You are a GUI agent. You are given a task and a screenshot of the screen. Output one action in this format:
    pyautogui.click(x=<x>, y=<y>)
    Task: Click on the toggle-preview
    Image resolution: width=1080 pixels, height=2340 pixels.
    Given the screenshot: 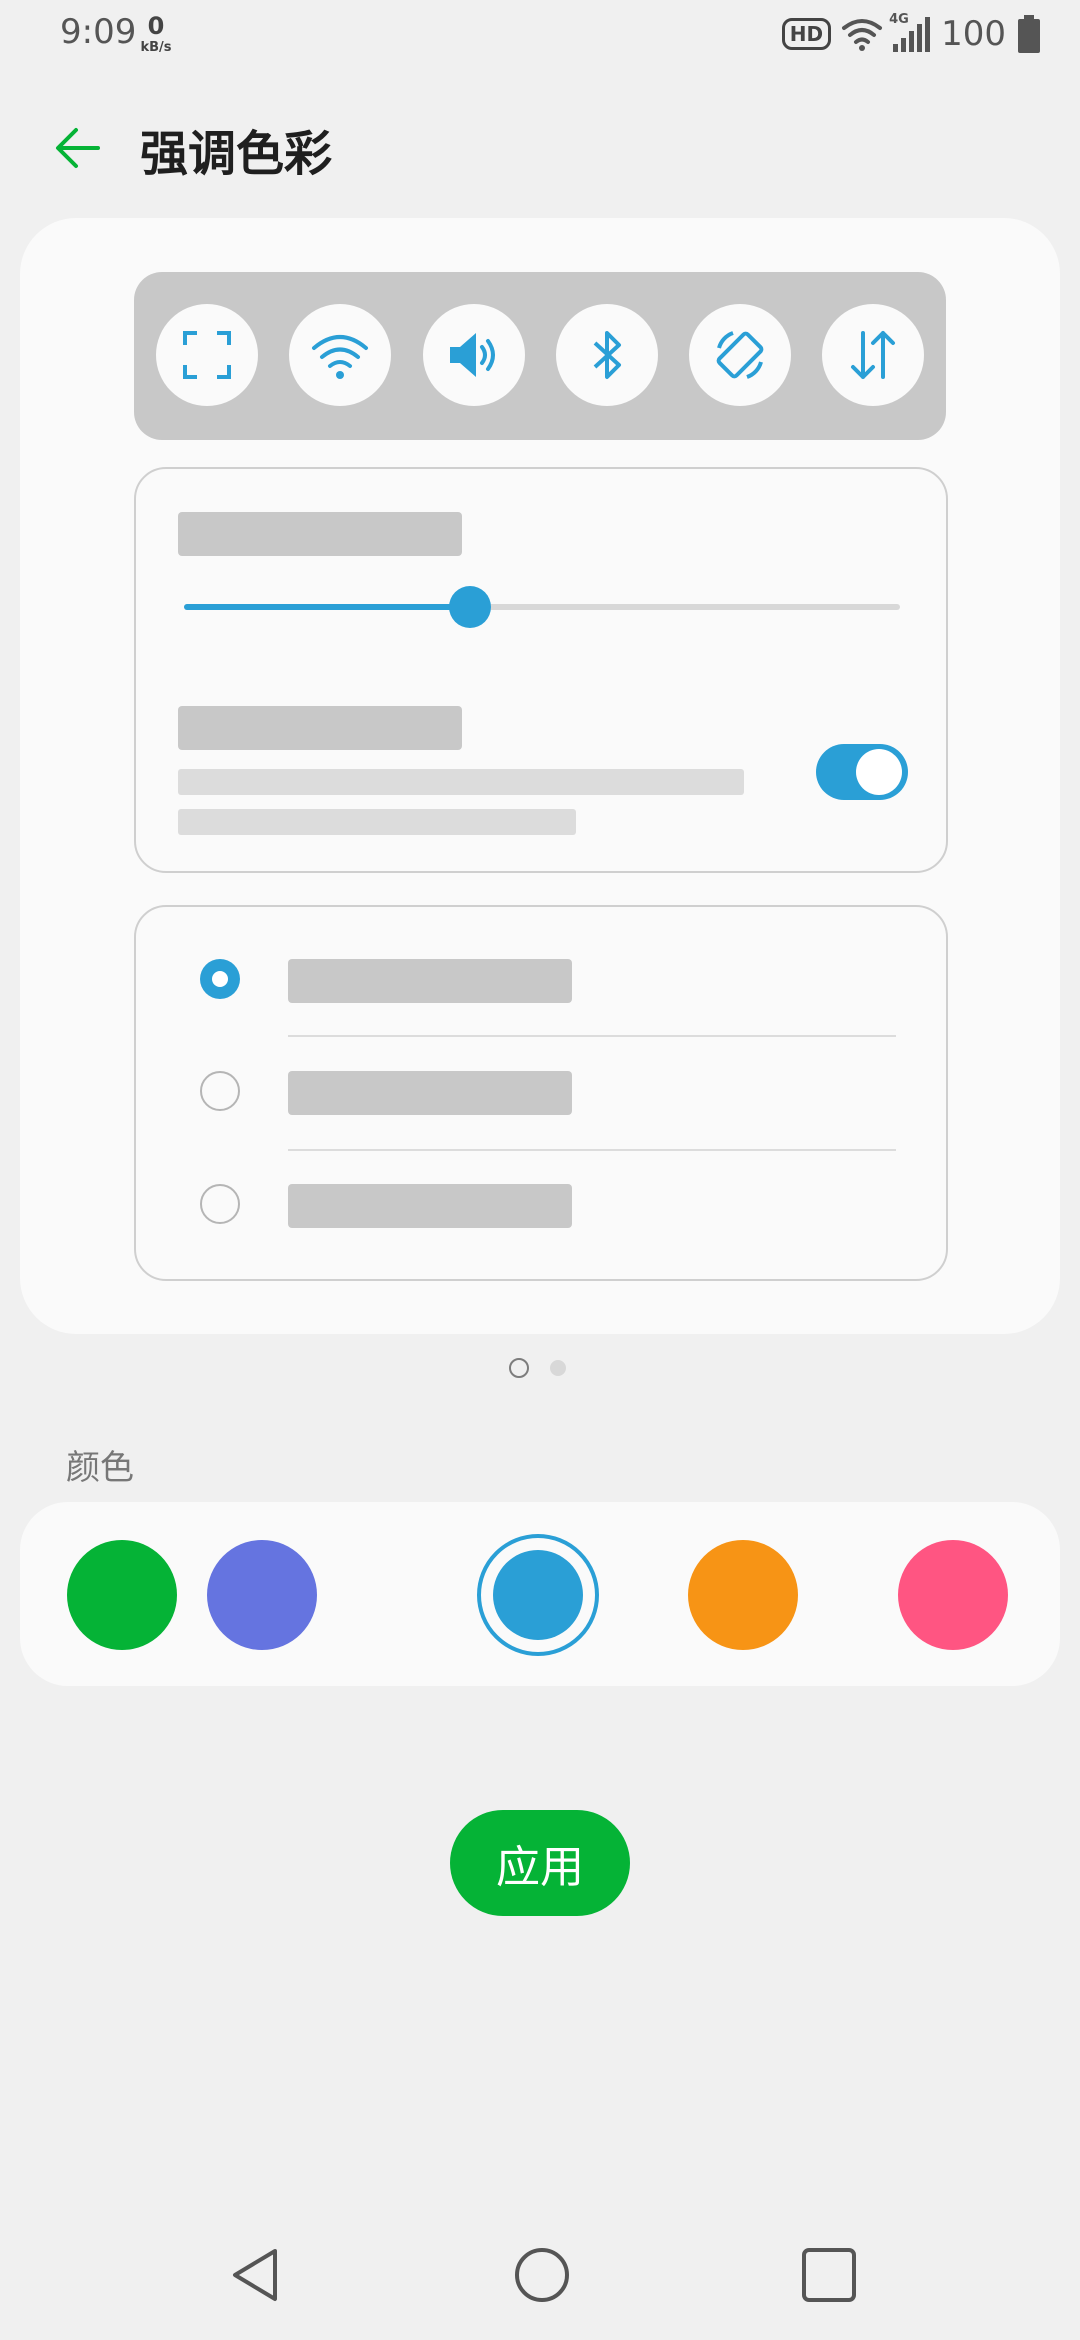 What is the action you would take?
    pyautogui.click(x=862, y=772)
    